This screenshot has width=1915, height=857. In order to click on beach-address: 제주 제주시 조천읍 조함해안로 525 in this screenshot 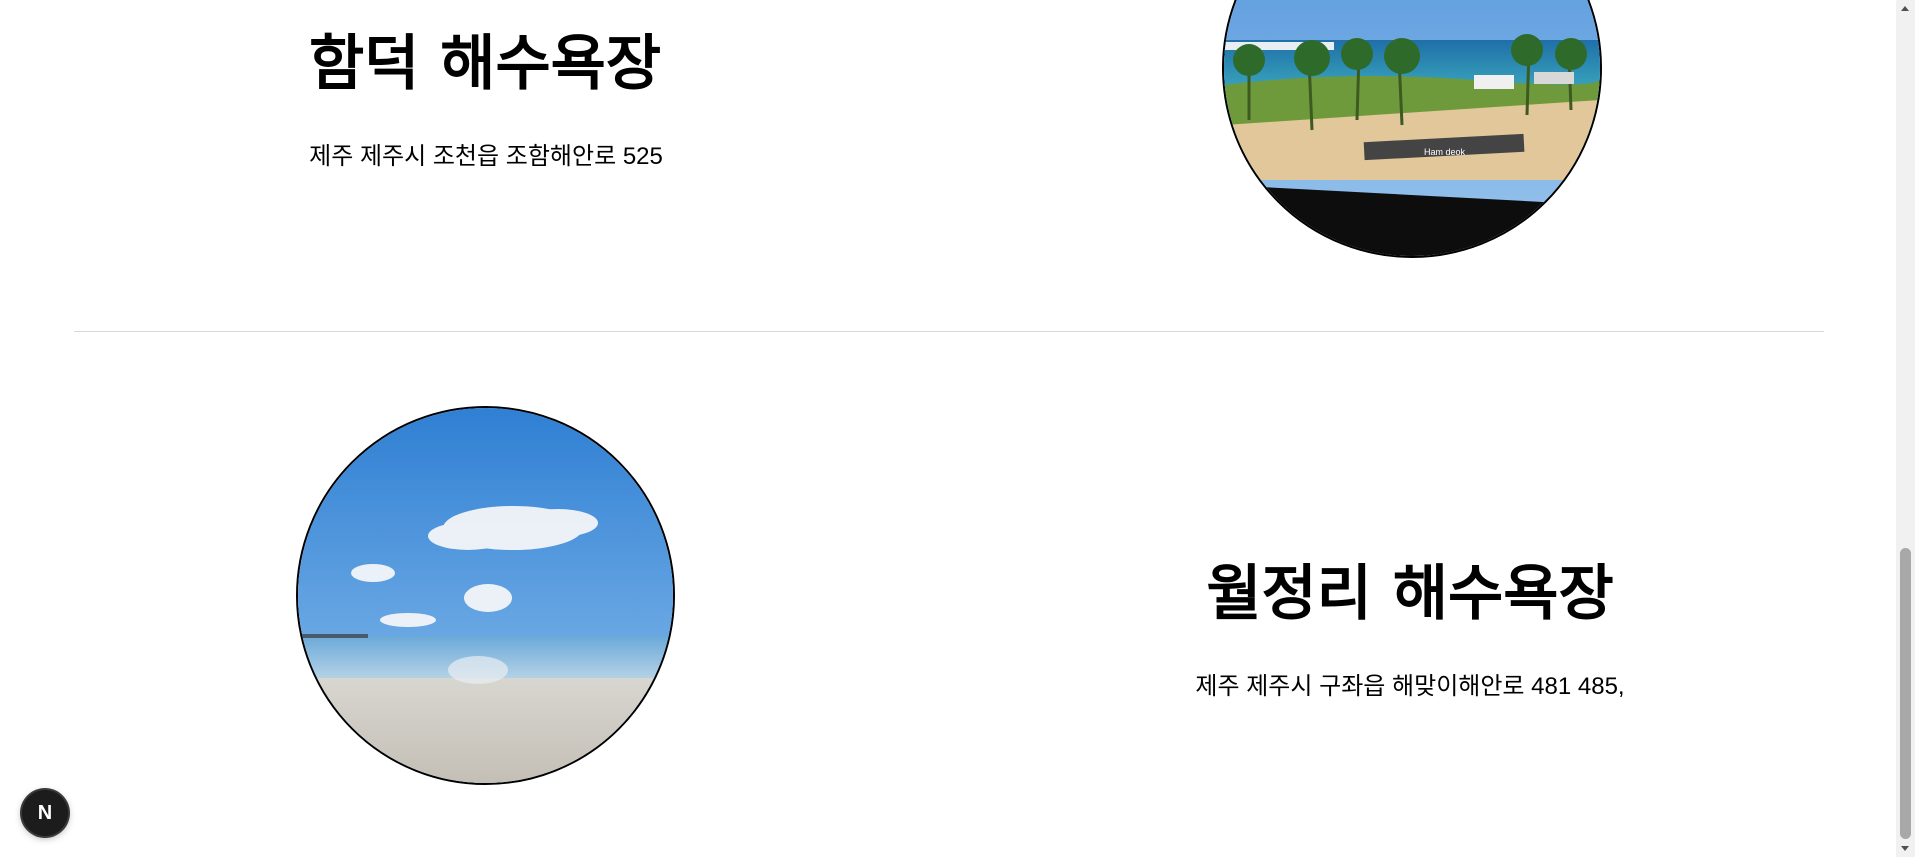, I will do `click(486, 156)`.